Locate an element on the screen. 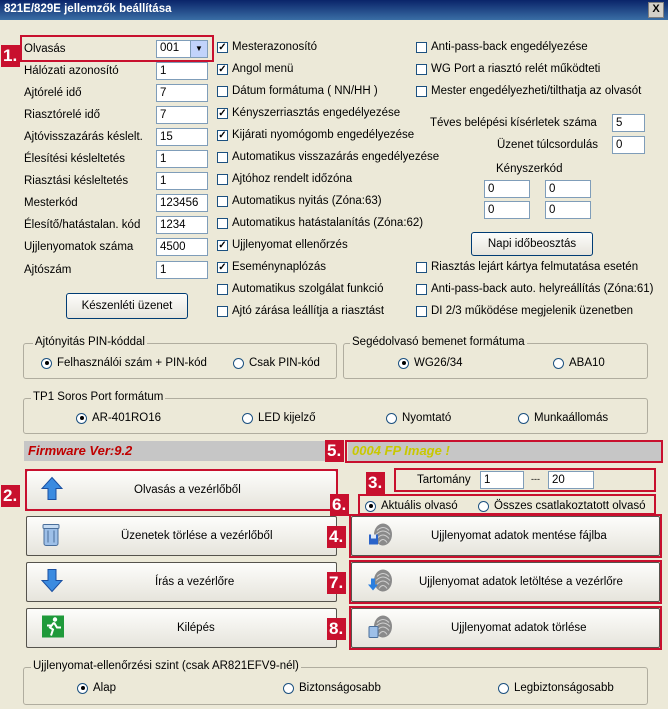 Image resolution: width=668 pixels, height=709 pixels. callout-6: 6. is located at coordinates (340, 505).